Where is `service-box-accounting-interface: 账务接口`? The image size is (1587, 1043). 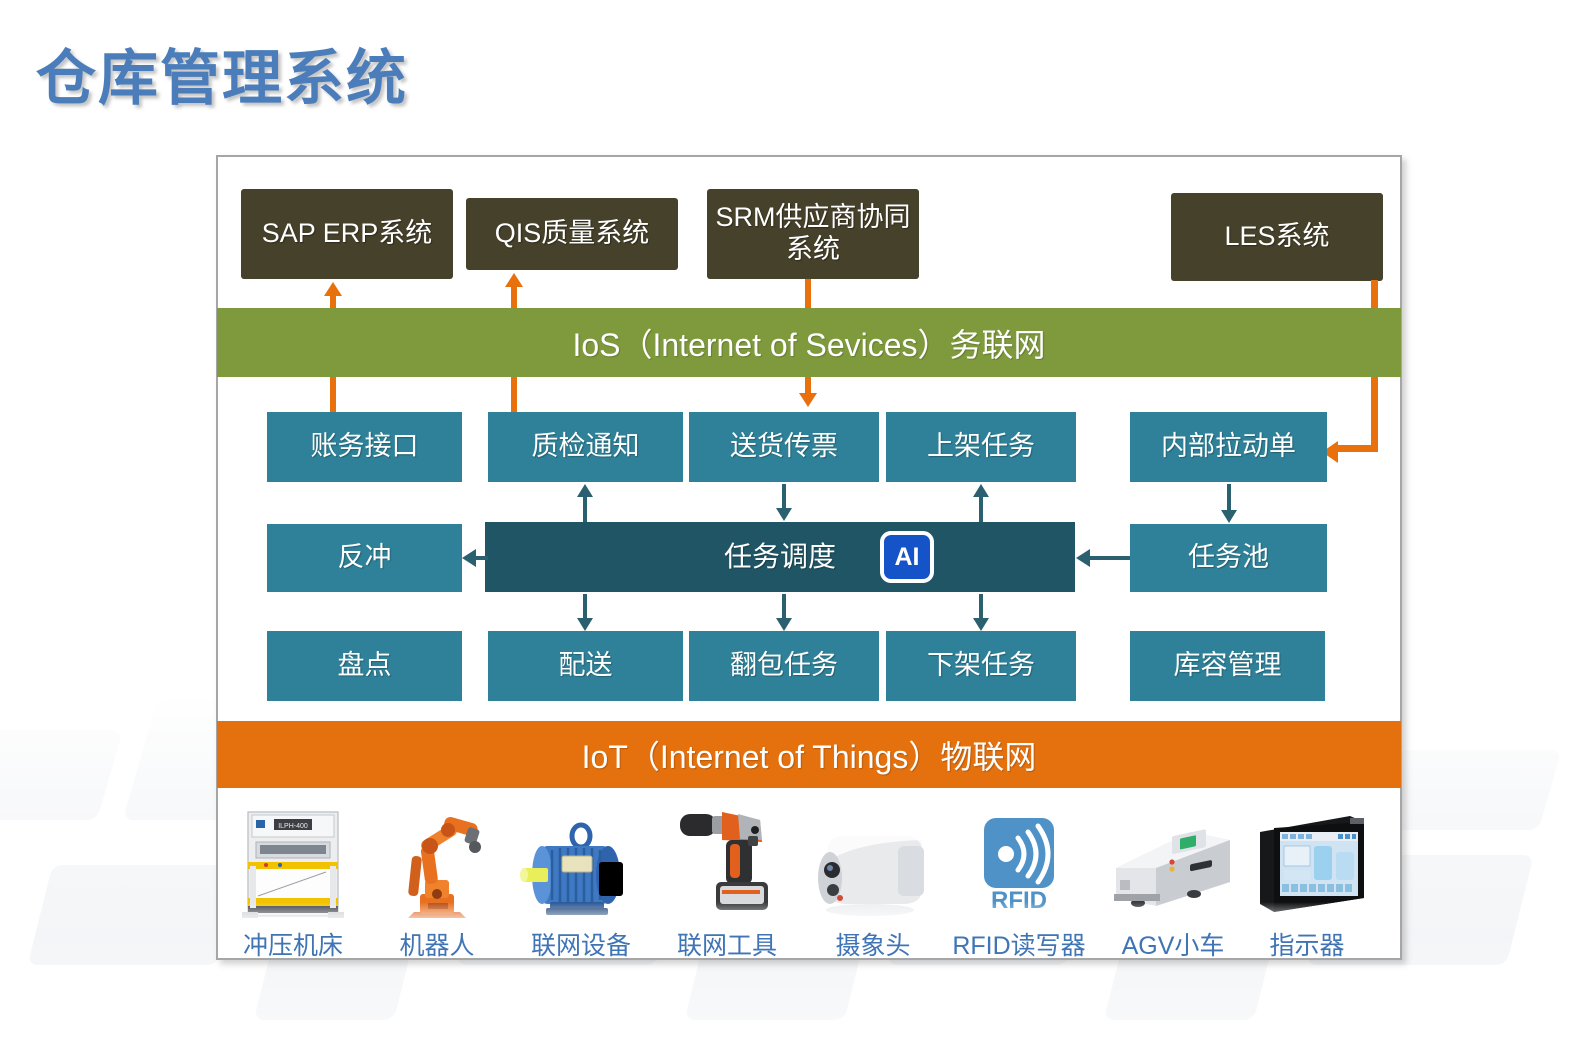
service-box-accounting-interface: 账务接口 is located at coordinates (364, 447).